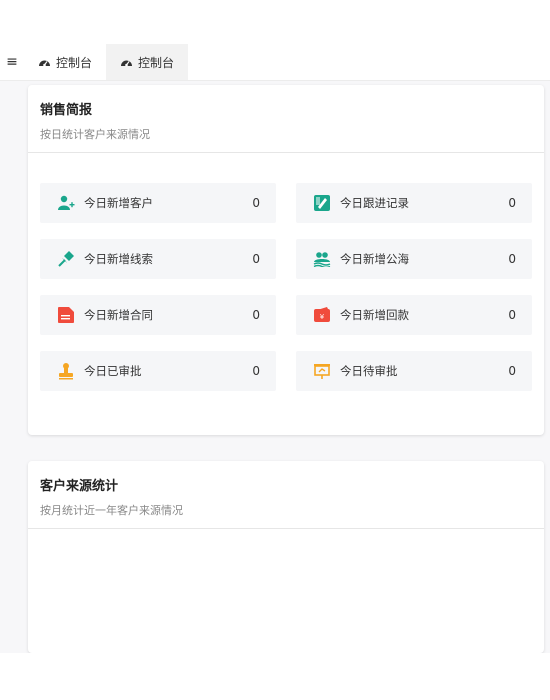 Image resolution: width=550 pixels, height=700 pixels. I want to click on card-title: 客户来源统计, so click(79, 486).